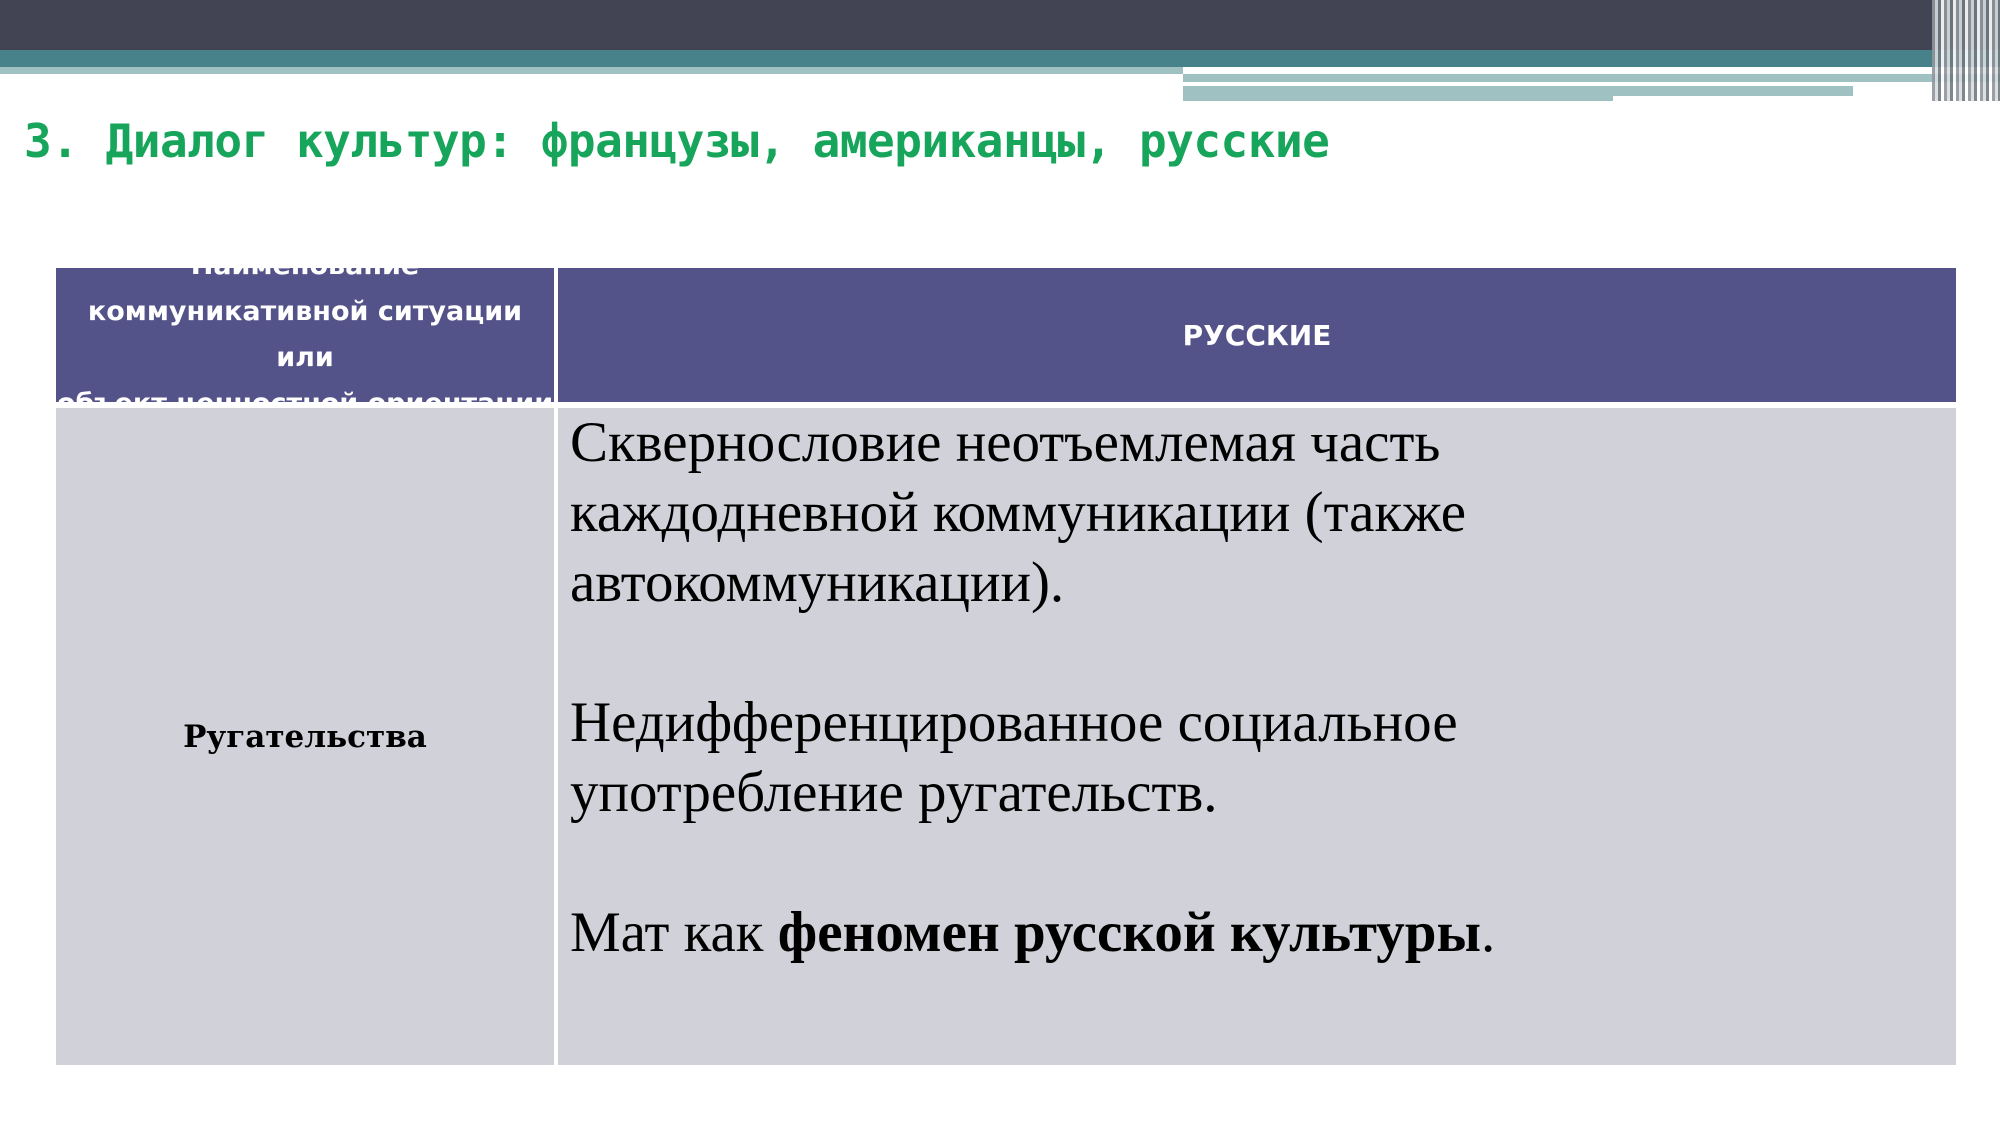 This screenshot has width=2000, height=1125. I want to click on text-prefix: Мат как, so click(674, 932).